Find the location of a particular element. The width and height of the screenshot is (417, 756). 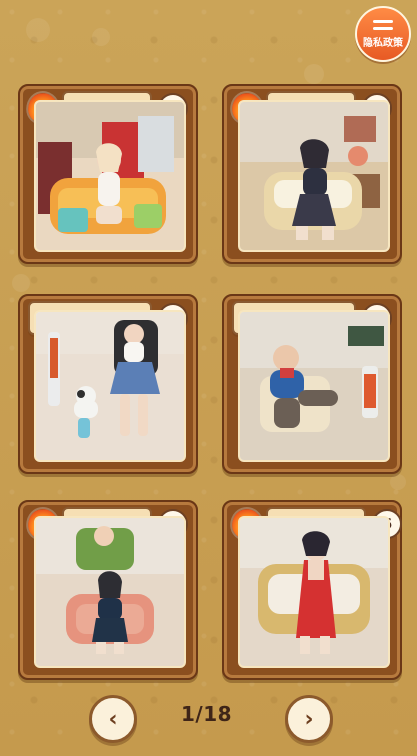

previous-page-button: ‹ is located at coordinates (113, 719).